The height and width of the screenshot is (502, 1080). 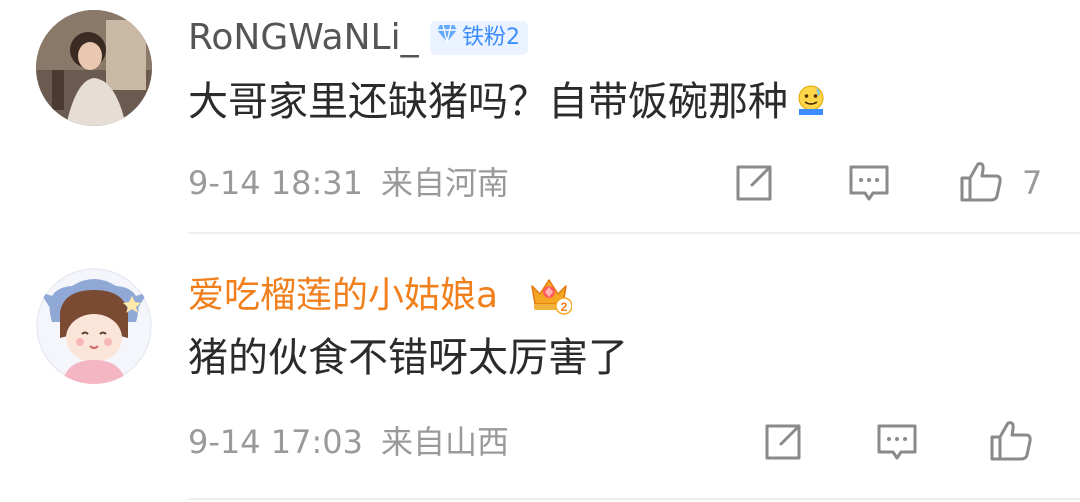 What do you see at coordinates (488, 102) in the screenshot?
I see `comment-text-body: 大哥家里还缺猪吗？自带饭碗那种` at bounding box center [488, 102].